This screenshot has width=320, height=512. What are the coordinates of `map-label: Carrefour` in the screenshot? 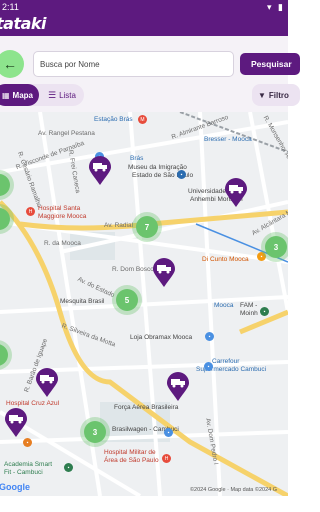 It's located at (226, 361).